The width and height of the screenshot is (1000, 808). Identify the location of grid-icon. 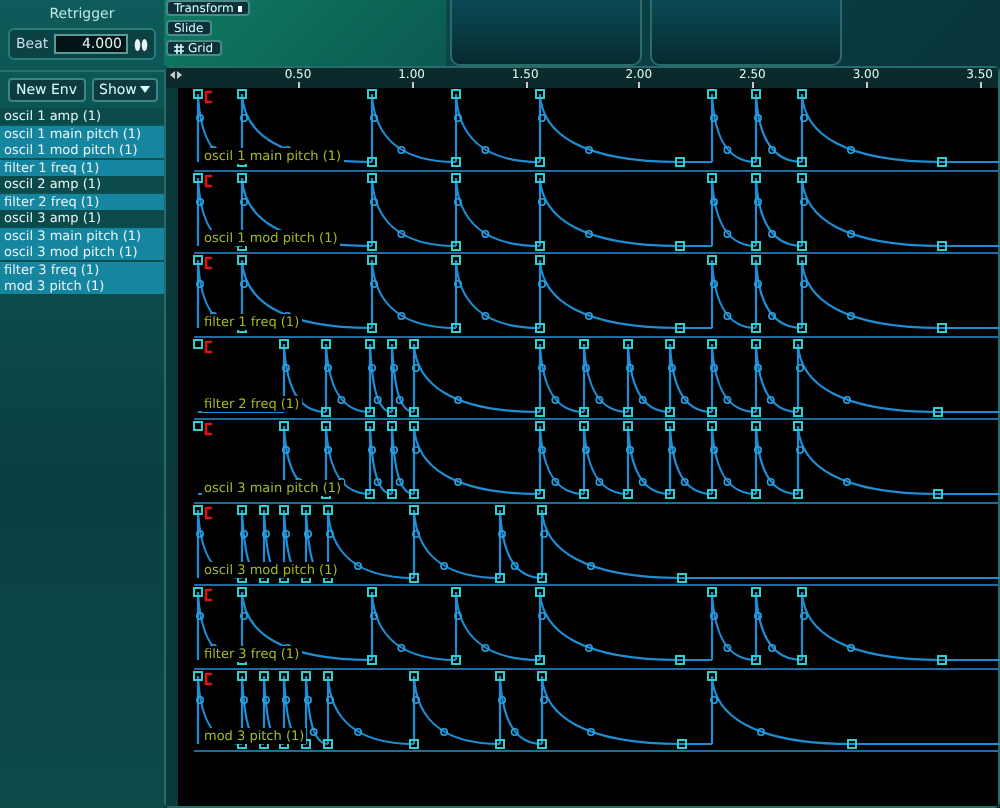
(179, 48).